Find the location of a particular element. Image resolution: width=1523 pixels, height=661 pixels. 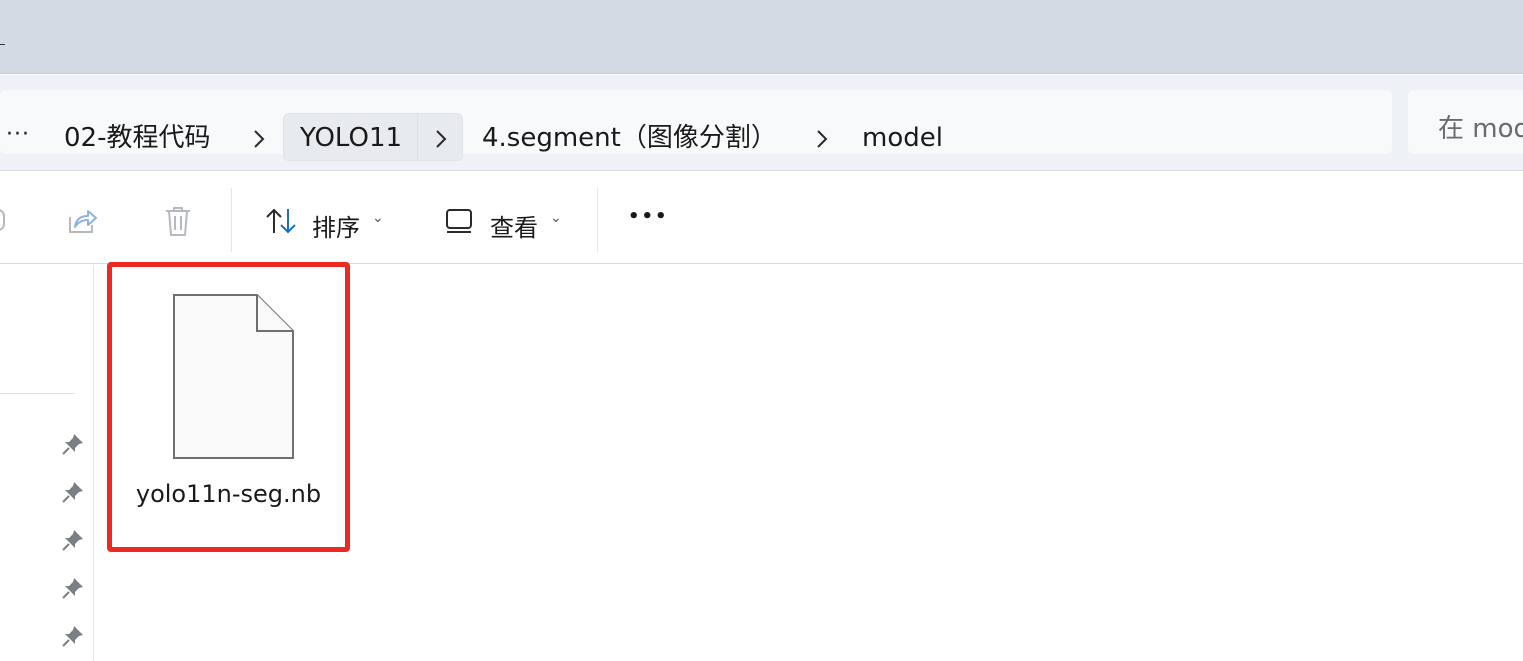

address-bar: ··· 02-教程代码 YOLO11 4.segment（图像分割） model is located at coordinates (696, 125).